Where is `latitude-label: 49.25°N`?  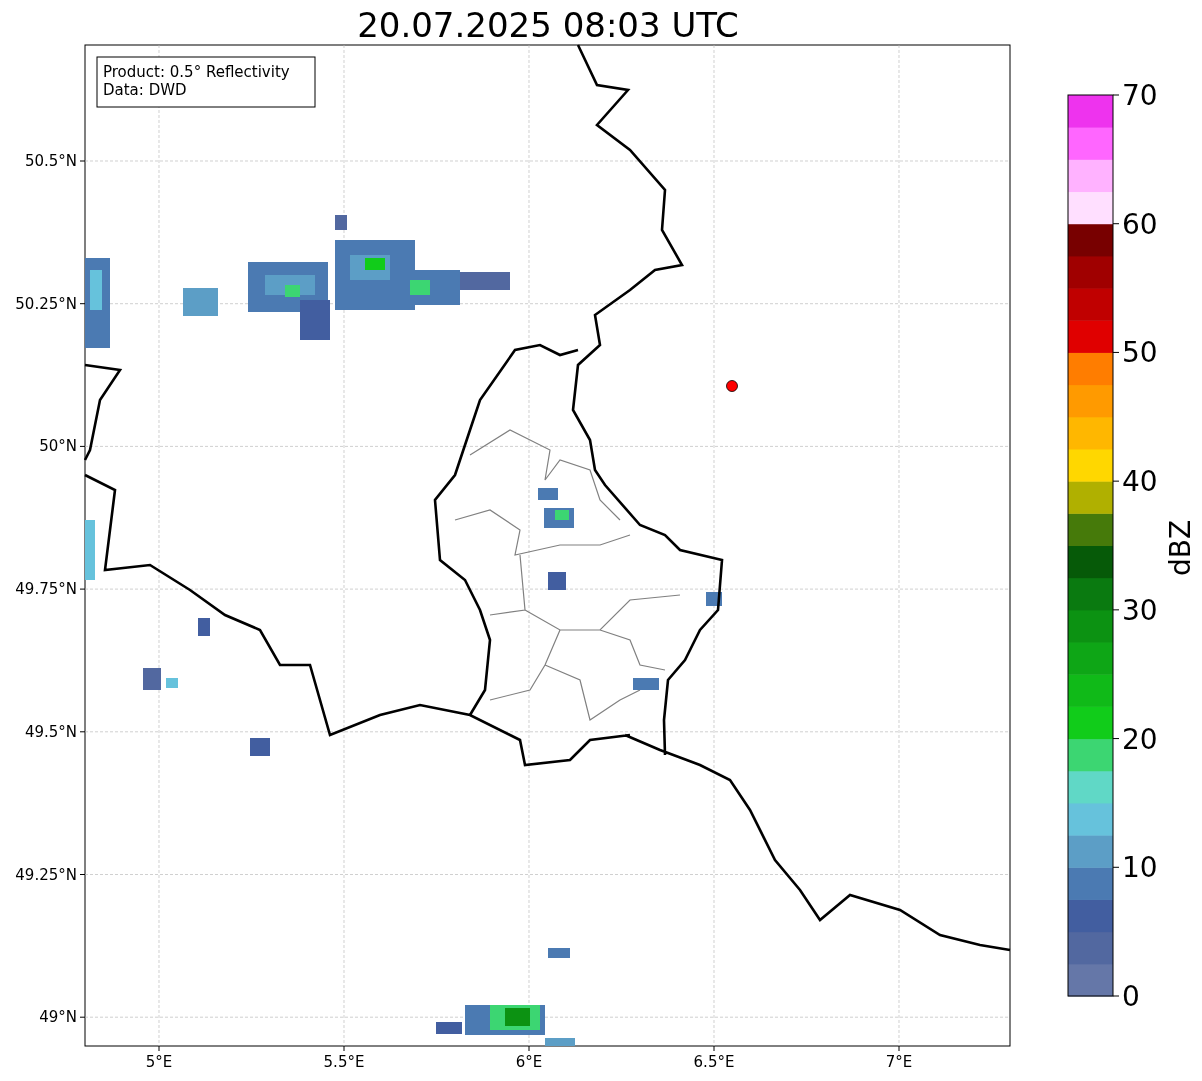 latitude-label: 49.25°N is located at coordinates (46, 874).